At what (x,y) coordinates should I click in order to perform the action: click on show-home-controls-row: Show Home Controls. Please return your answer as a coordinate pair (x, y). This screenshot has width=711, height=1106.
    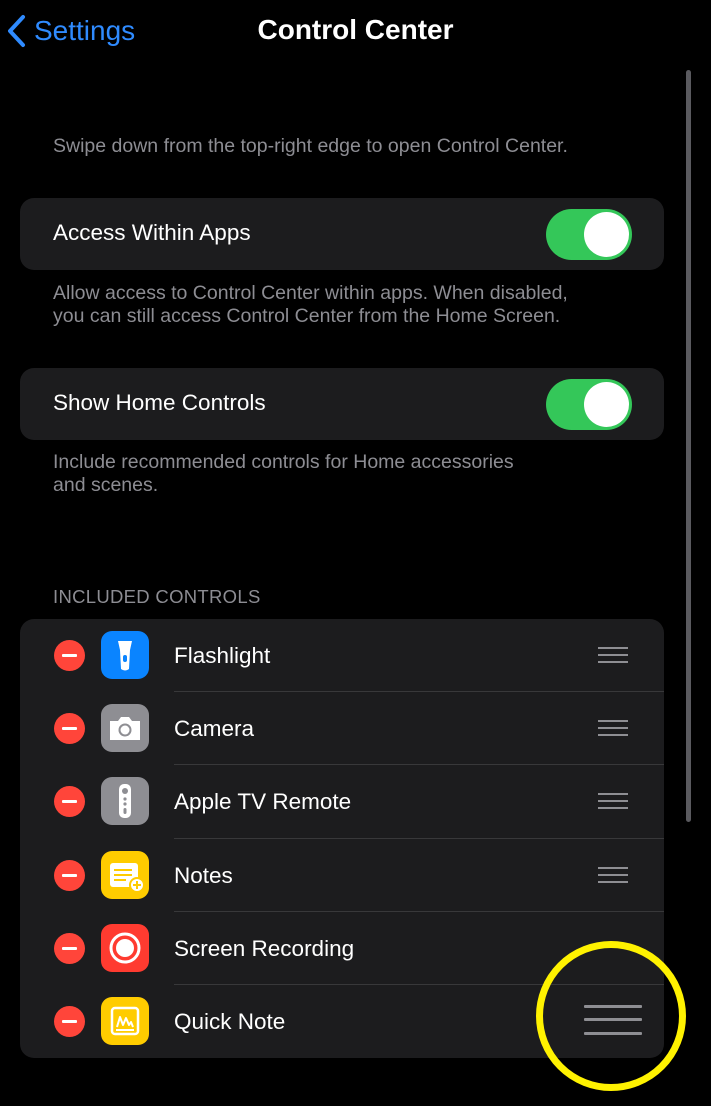
    Looking at the image, I should click on (342, 404).